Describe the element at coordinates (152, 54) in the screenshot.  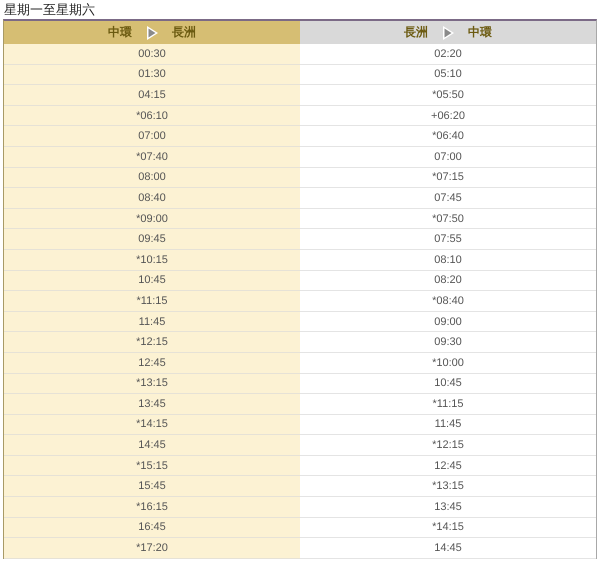
I see `time-cell: 00:30` at that location.